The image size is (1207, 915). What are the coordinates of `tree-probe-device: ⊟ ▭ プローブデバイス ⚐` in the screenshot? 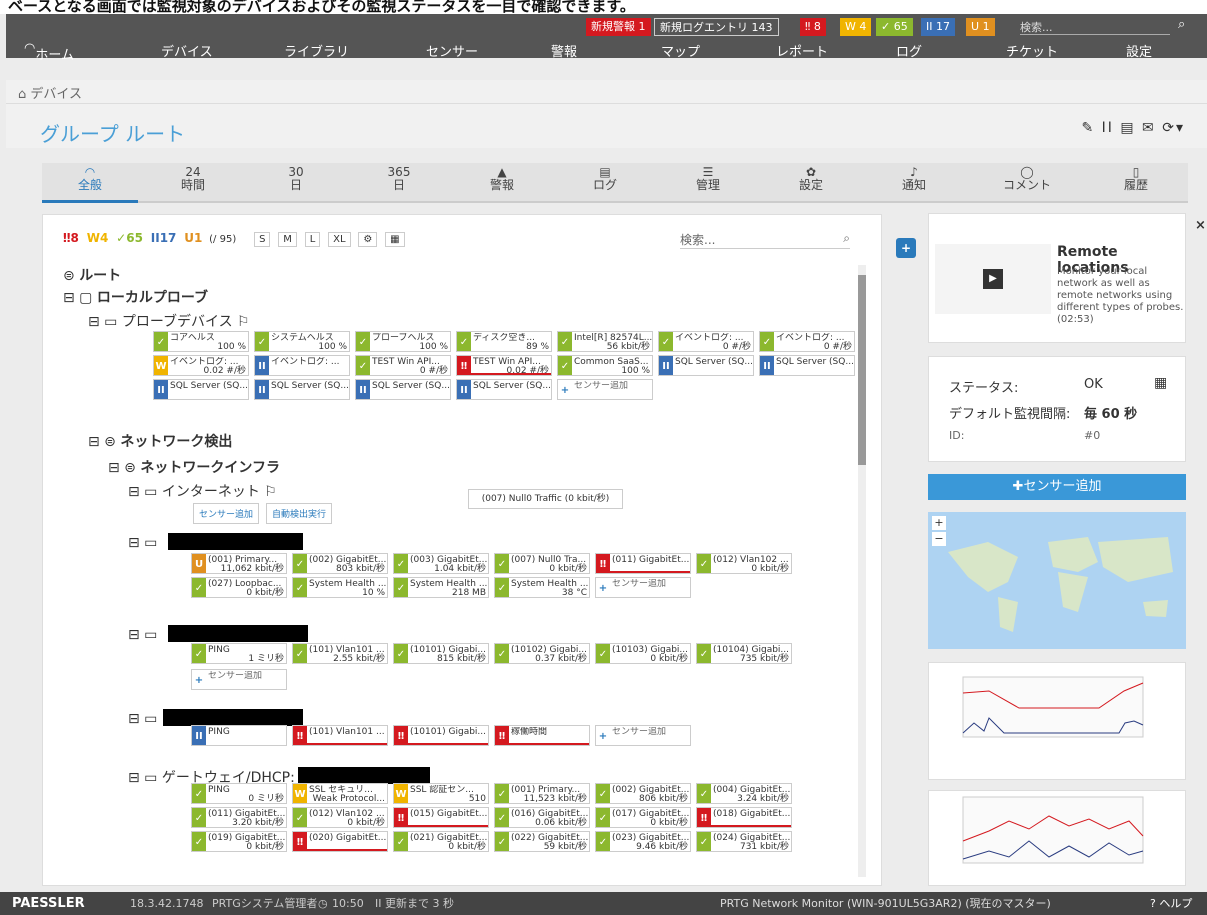 It's located at (169, 321).